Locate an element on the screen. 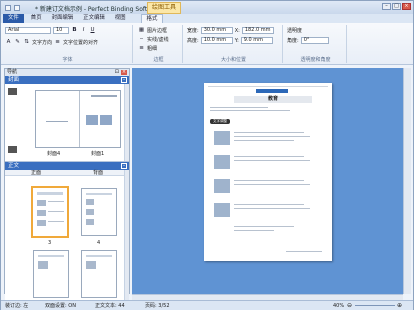 The width and height of the screenshot is (414, 311). bold-button: B is located at coordinates (74, 30).